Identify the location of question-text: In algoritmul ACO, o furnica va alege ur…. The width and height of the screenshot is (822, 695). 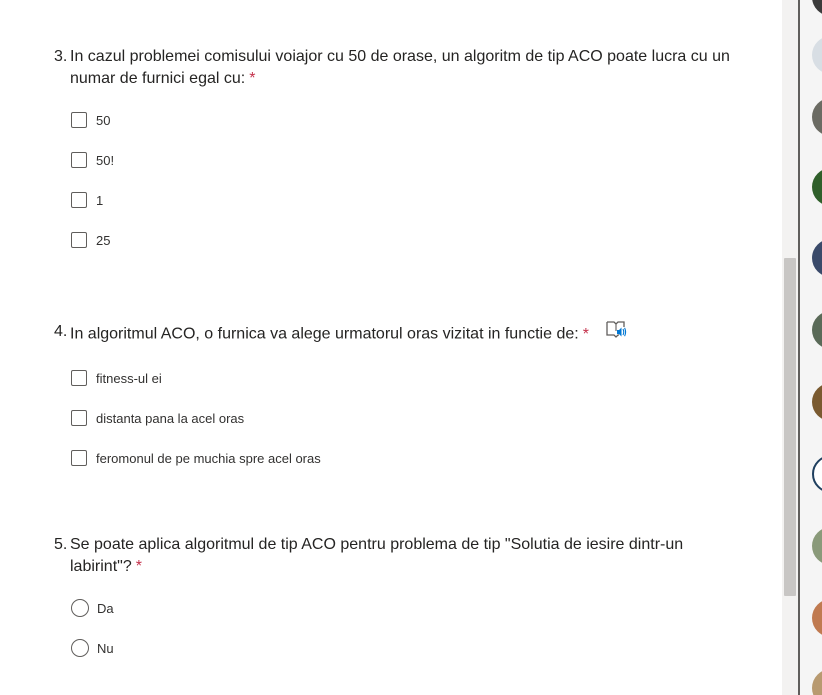
(324, 334).